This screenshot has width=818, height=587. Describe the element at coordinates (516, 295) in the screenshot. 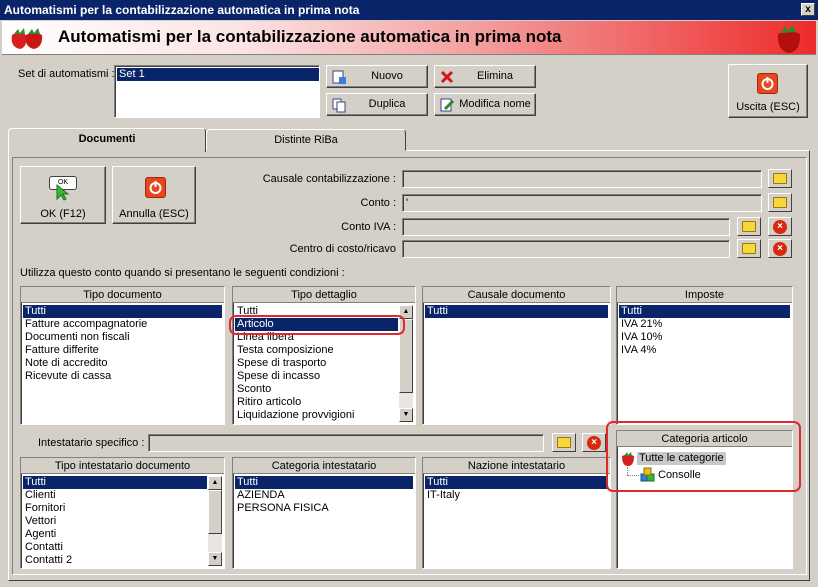

I see `causale-documento-header: Causale documento` at that location.